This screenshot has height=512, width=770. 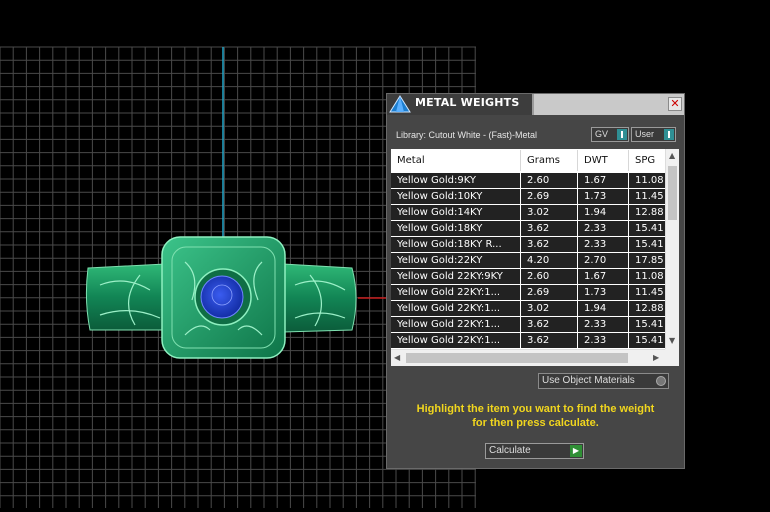 I want to click on cell-metal: Yellow Gold:18KY, so click(x=456, y=228).